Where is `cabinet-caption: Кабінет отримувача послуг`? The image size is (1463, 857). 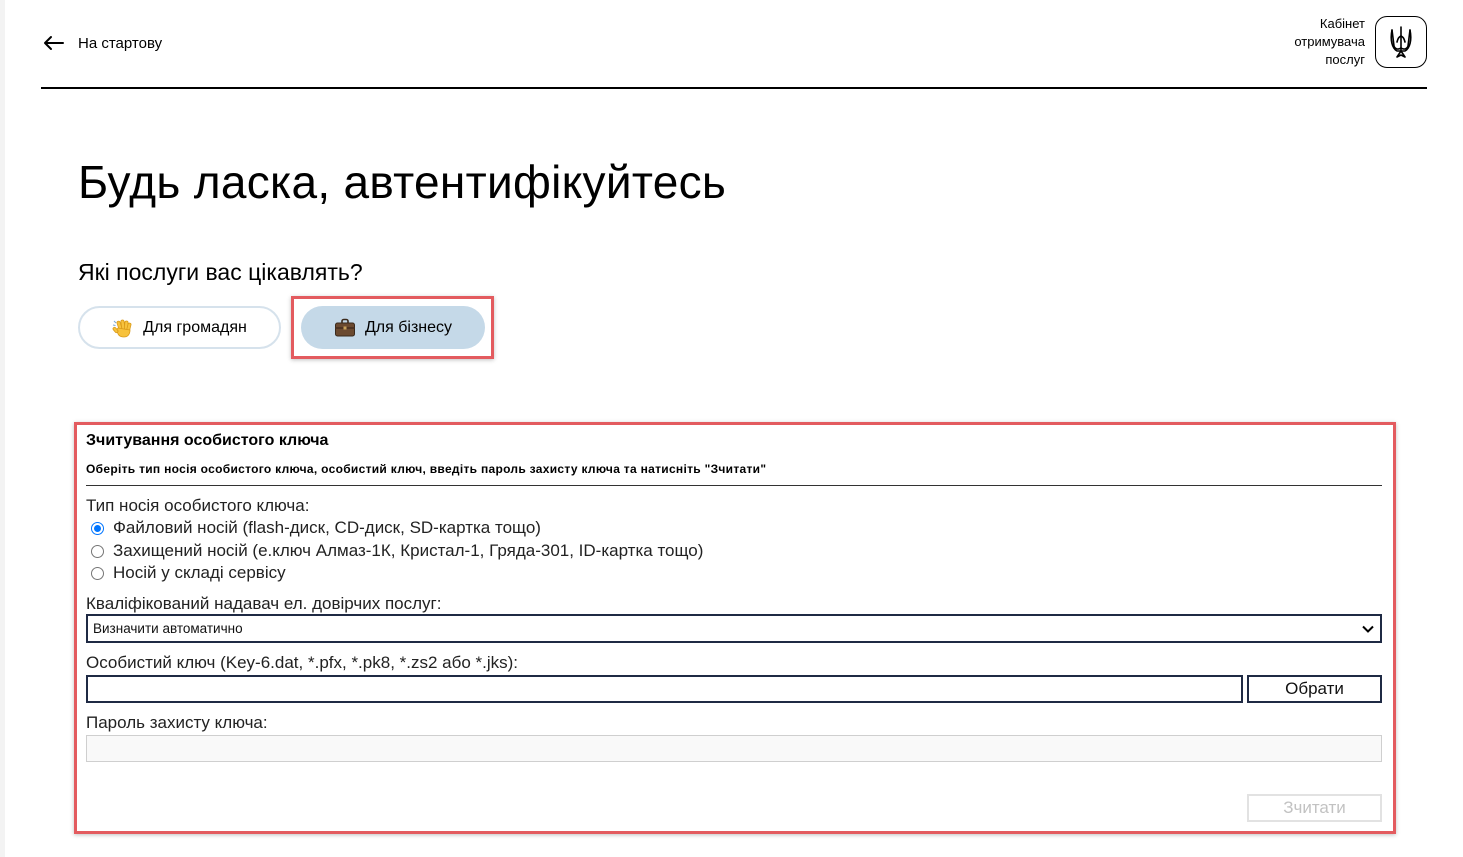 cabinet-caption: Кабінет отримувача послуг is located at coordinates (1329, 42).